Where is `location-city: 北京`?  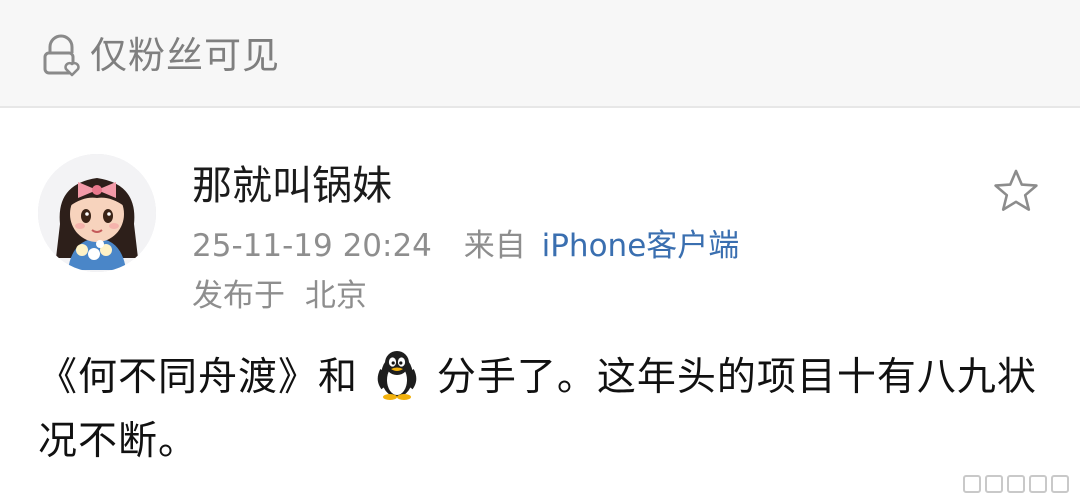
location-city: 北京 is located at coordinates (335, 296).